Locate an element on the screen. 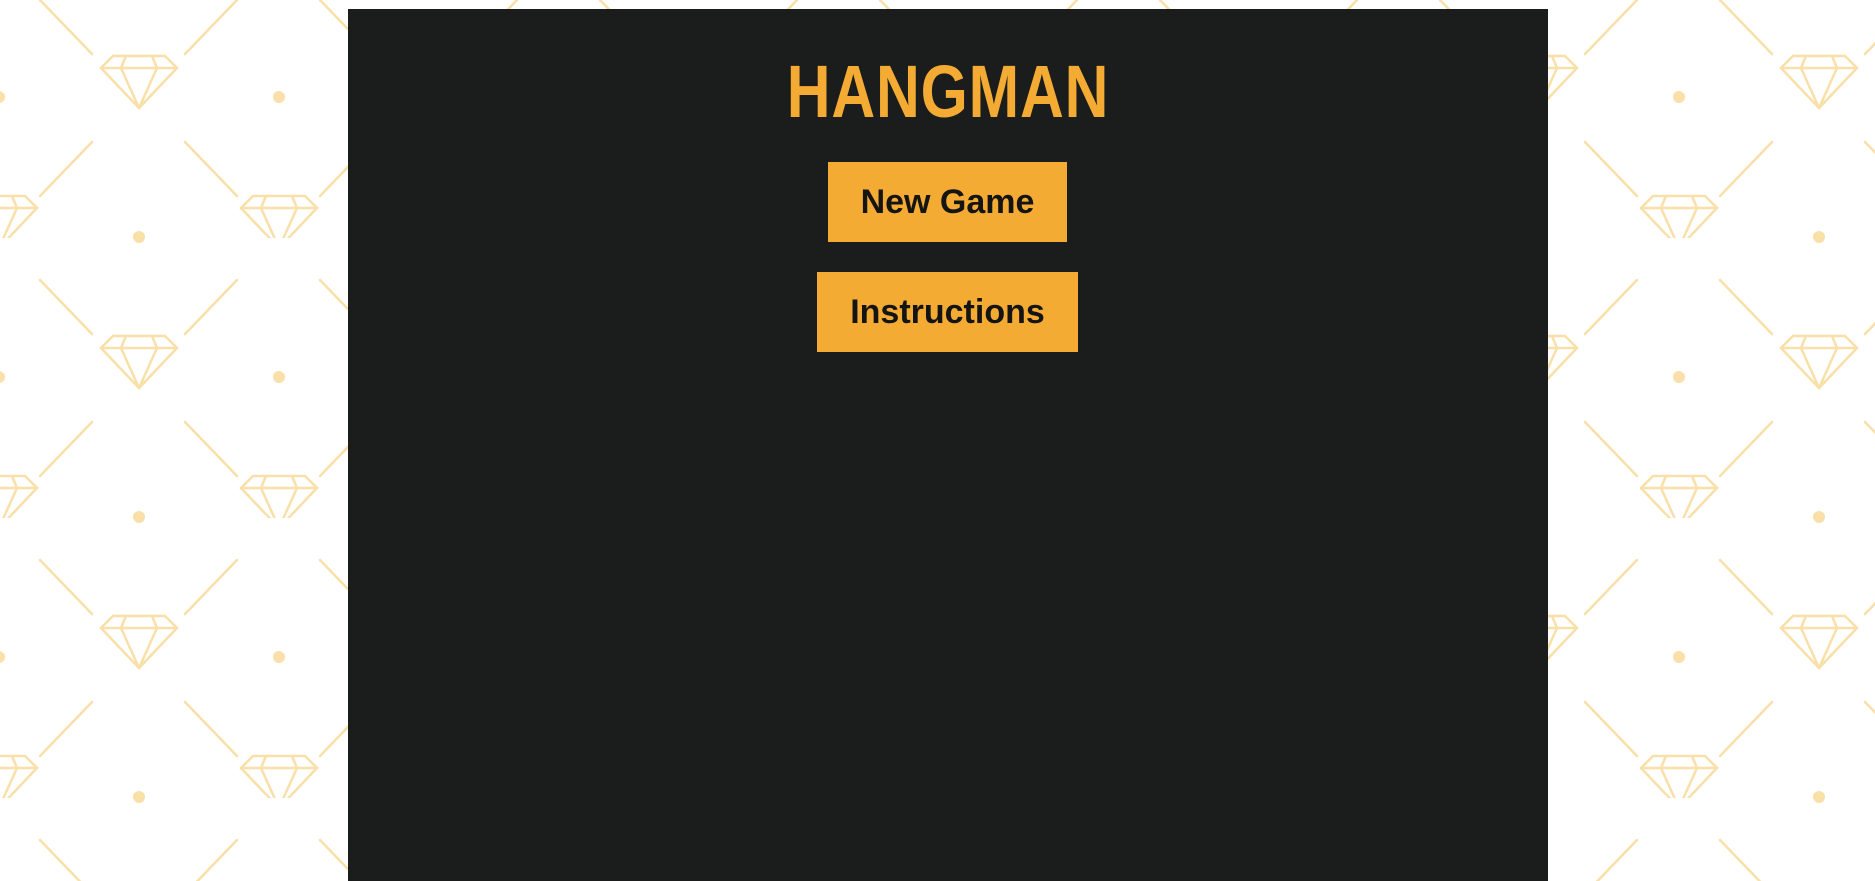 This screenshot has width=1875, height=881. instructions-button: Instructions is located at coordinates (947, 312).